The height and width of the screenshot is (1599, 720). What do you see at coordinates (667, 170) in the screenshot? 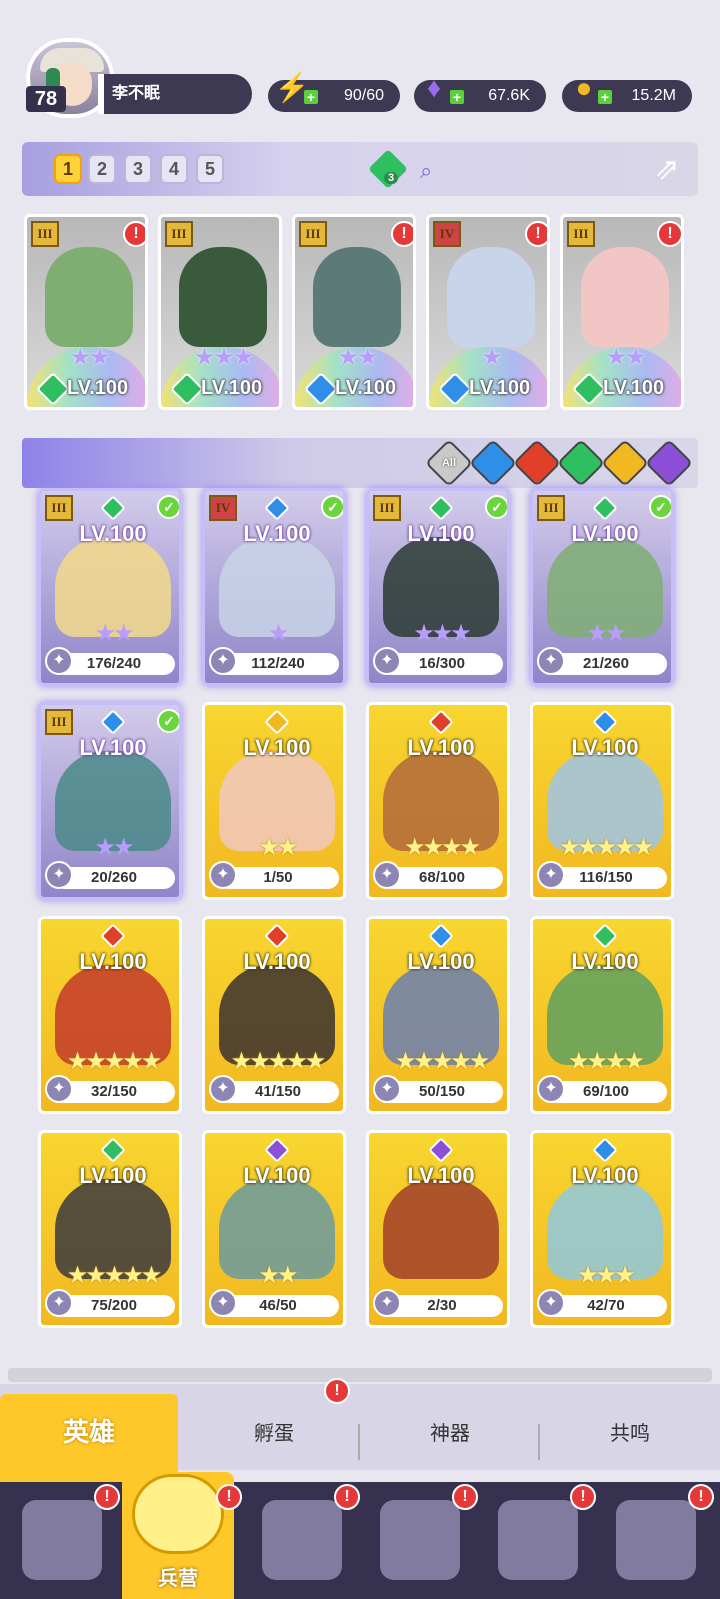
I see `share-icon: ⇗` at bounding box center [667, 170].